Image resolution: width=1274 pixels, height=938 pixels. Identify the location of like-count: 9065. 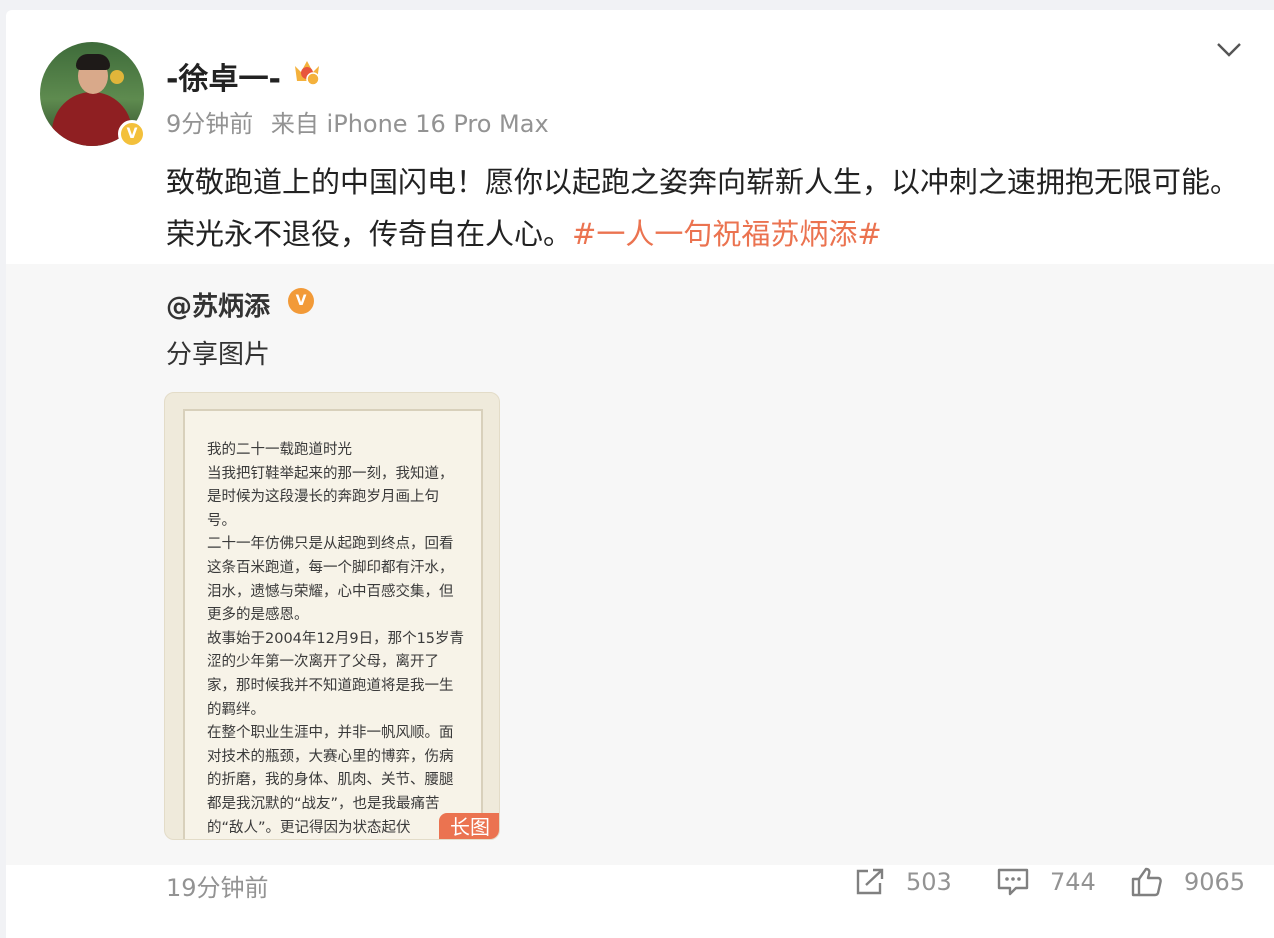
(1215, 882).